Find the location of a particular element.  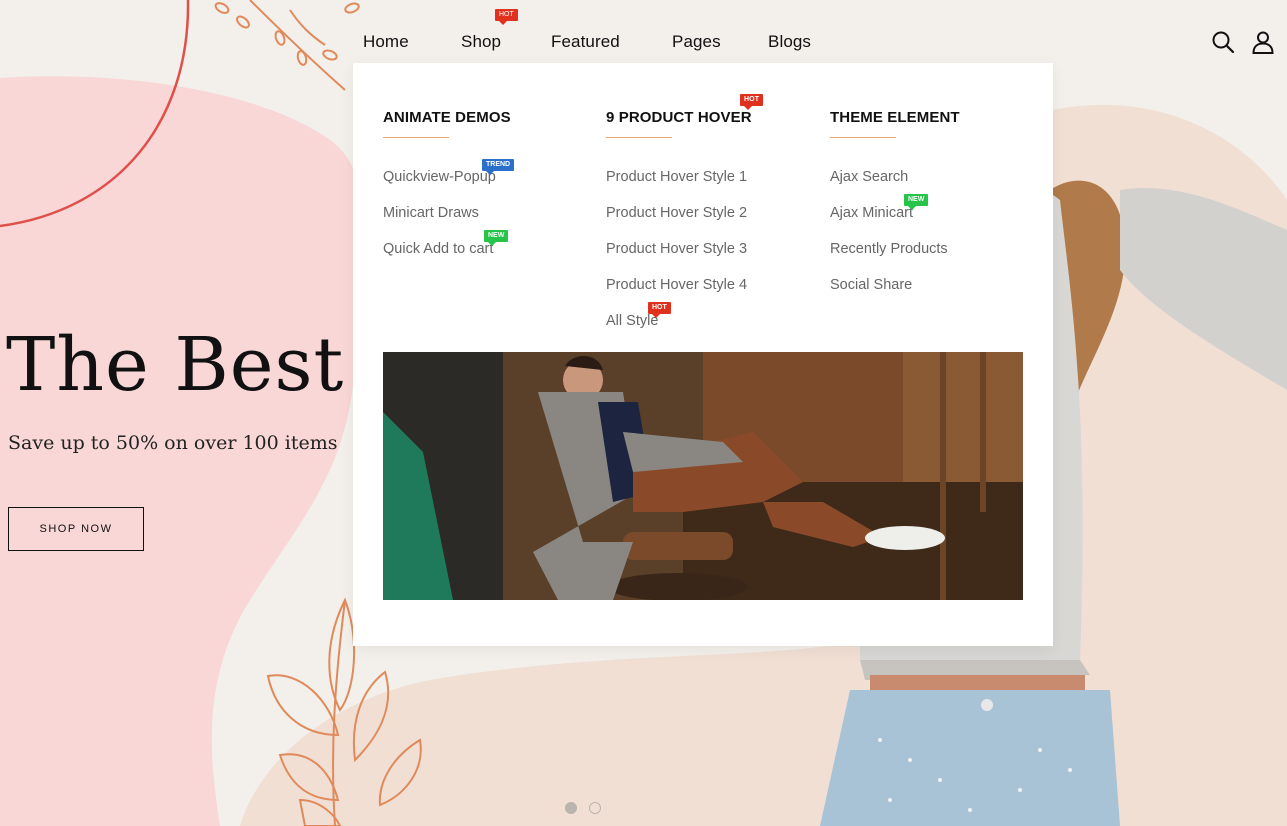

menu-link-recently-products: Recently Products is located at coordinates (895, 249).